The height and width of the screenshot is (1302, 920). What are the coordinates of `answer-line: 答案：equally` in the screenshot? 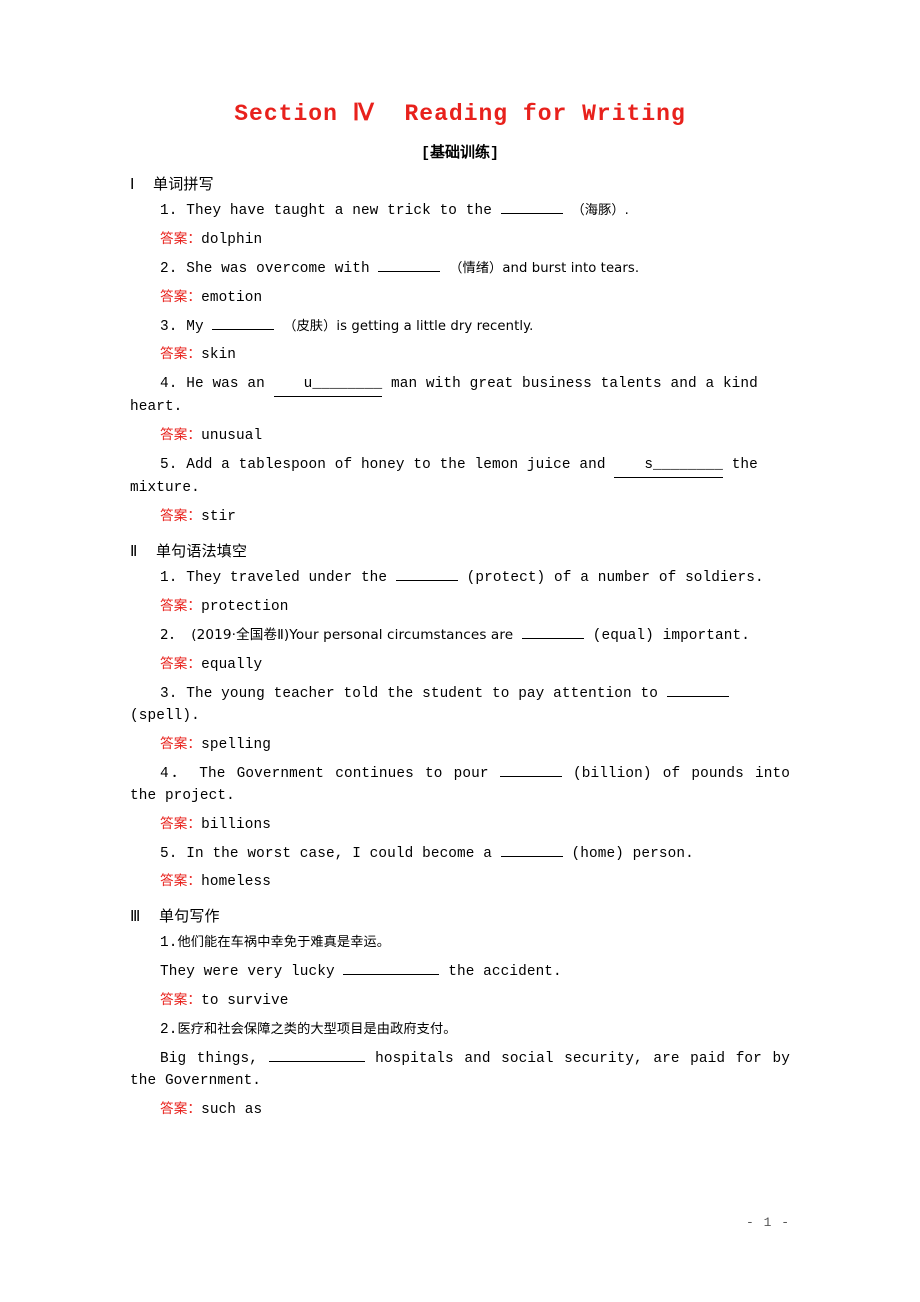 It's located at (460, 665).